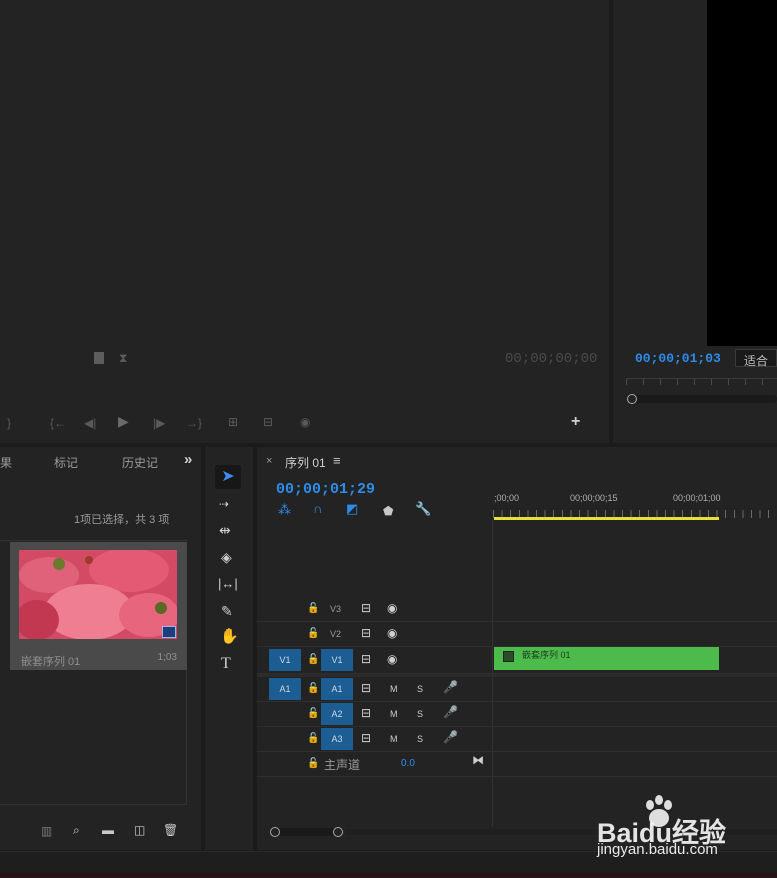 This screenshot has height=878, width=777. Describe the element at coordinates (139, 830) in the screenshot. I see `new-item-icon: ◫` at that location.